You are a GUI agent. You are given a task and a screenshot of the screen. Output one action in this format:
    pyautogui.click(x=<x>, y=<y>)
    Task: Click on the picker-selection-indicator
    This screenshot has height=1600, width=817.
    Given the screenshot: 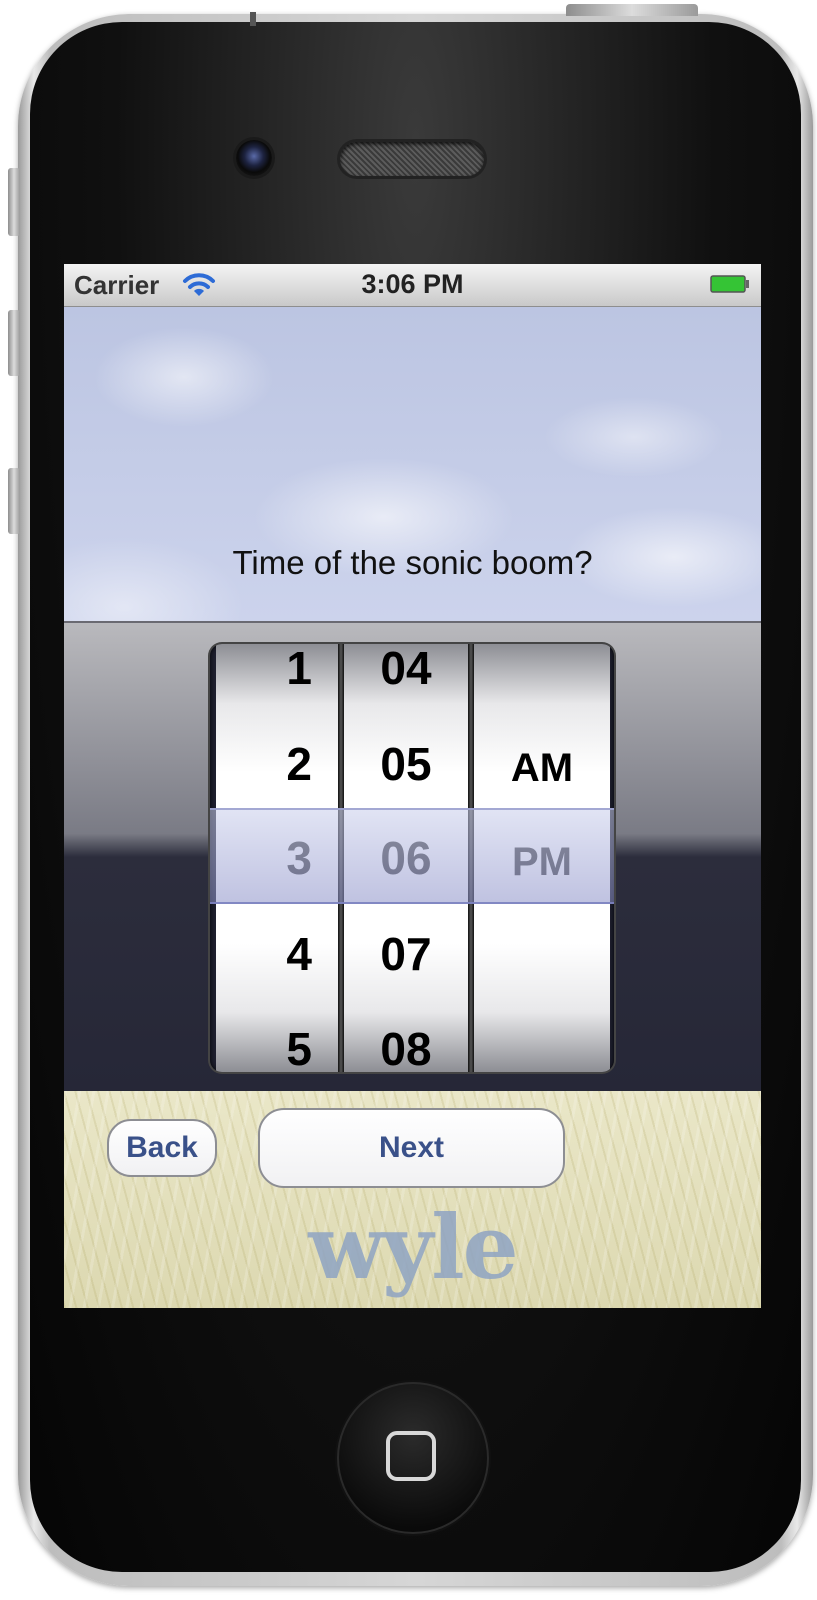 What is the action you would take?
    pyautogui.click(x=412, y=856)
    